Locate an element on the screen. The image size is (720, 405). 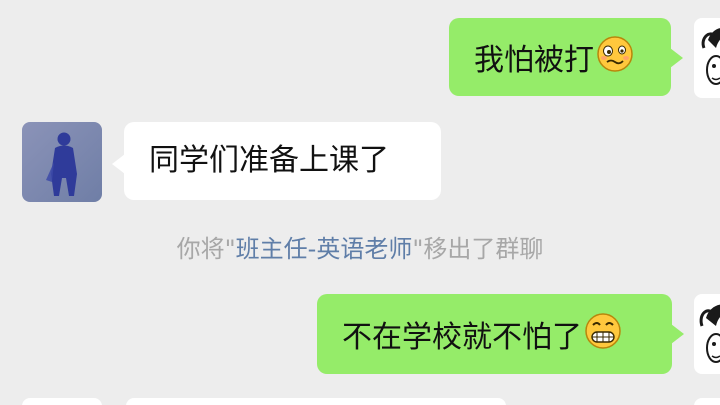
removed-member-name: 班主任-英语老师 is located at coordinates (324, 249).